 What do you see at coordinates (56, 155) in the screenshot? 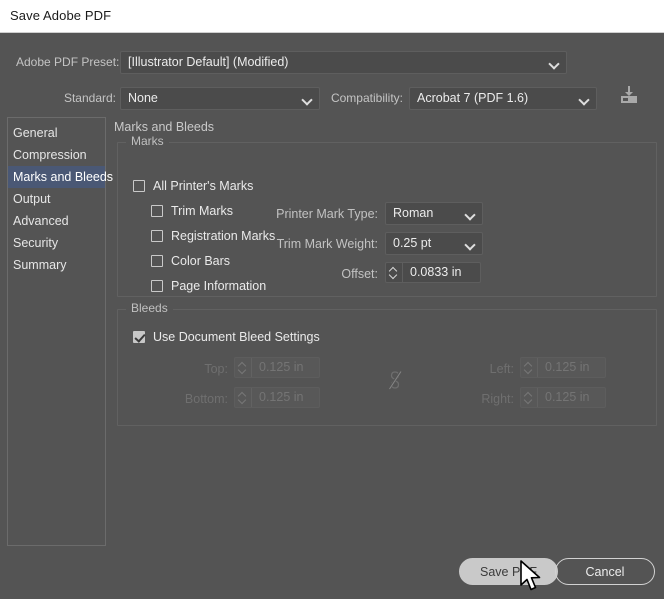
I see `sidebar-item-compression: Compression` at bounding box center [56, 155].